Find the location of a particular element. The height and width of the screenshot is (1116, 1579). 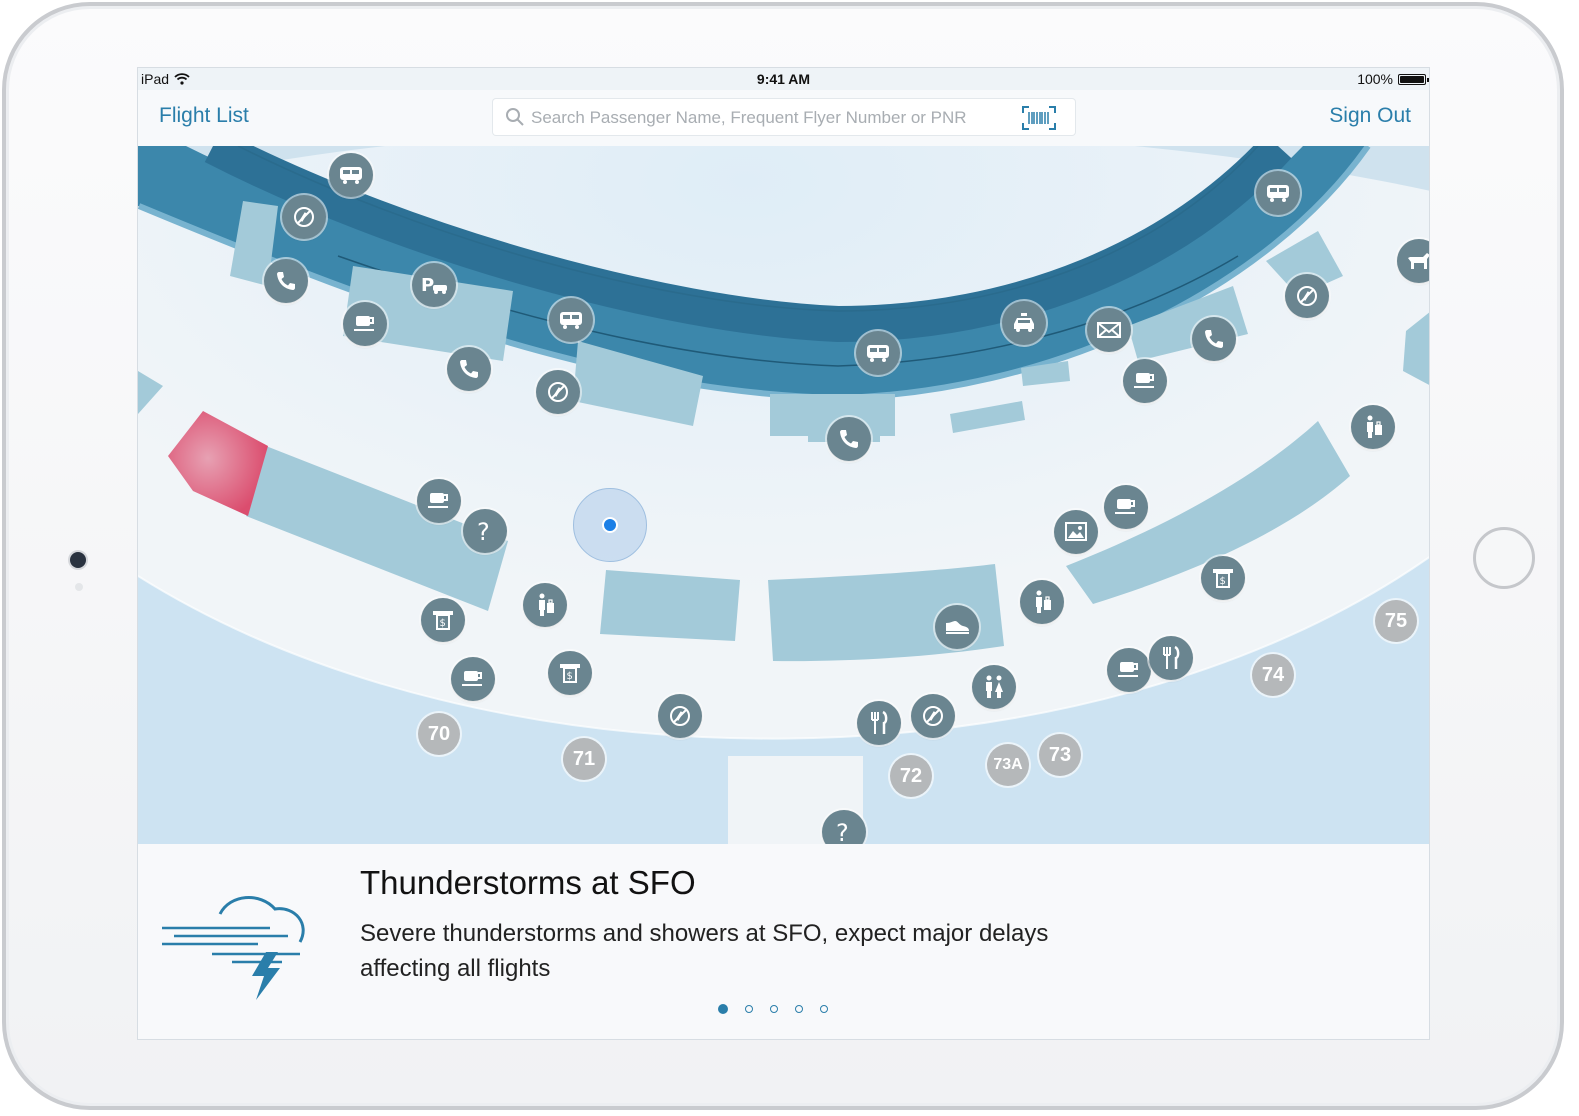

current-location-dot is located at coordinates (610, 525).